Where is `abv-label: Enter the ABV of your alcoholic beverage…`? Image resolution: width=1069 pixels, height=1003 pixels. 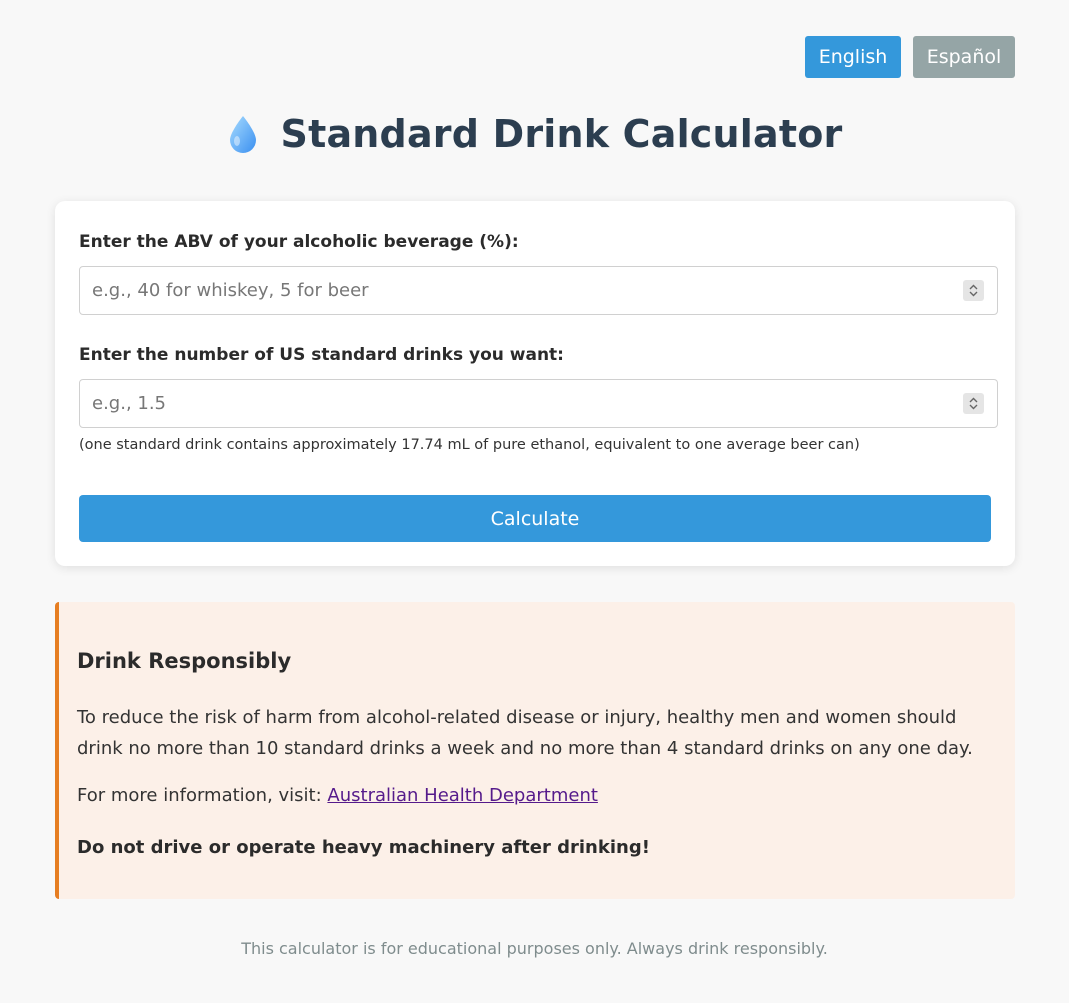
abv-label: Enter the ABV of your alcoholic beverage… is located at coordinates (299, 242).